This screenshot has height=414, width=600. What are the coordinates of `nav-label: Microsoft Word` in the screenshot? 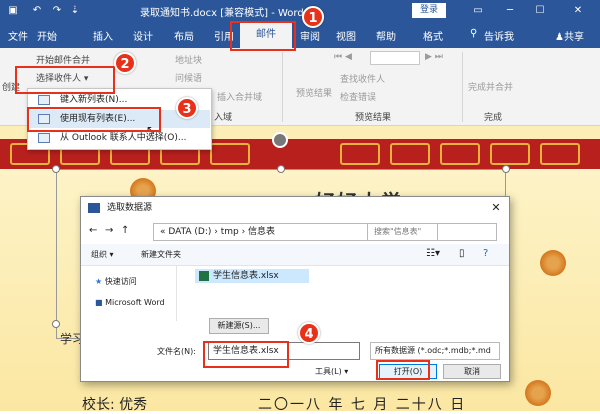 It's located at (135, 302).